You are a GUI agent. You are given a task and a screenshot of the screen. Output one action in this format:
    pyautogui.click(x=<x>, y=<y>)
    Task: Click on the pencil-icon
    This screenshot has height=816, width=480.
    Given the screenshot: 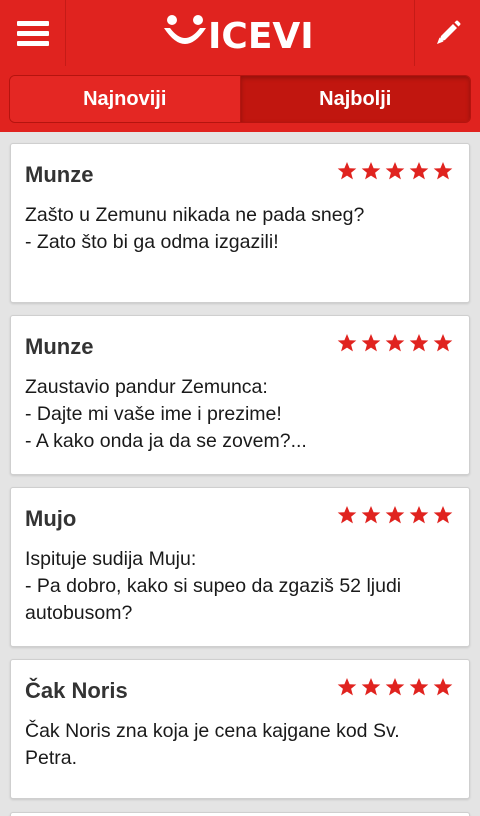 What is the action you would take?
    pyautogui.click(x=448, y=32)
    